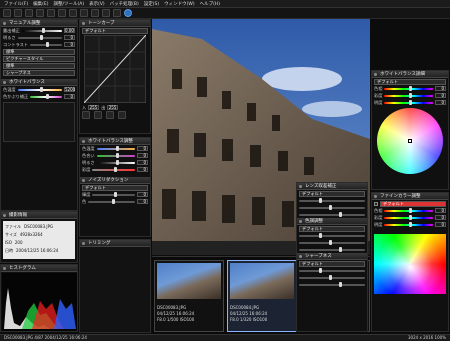 This screenshot has height=341, width=450. Describe the element at coordinates (68, 4) in the screenshot. I see `menu-item-2: 調整/ツール(A)` at that location.